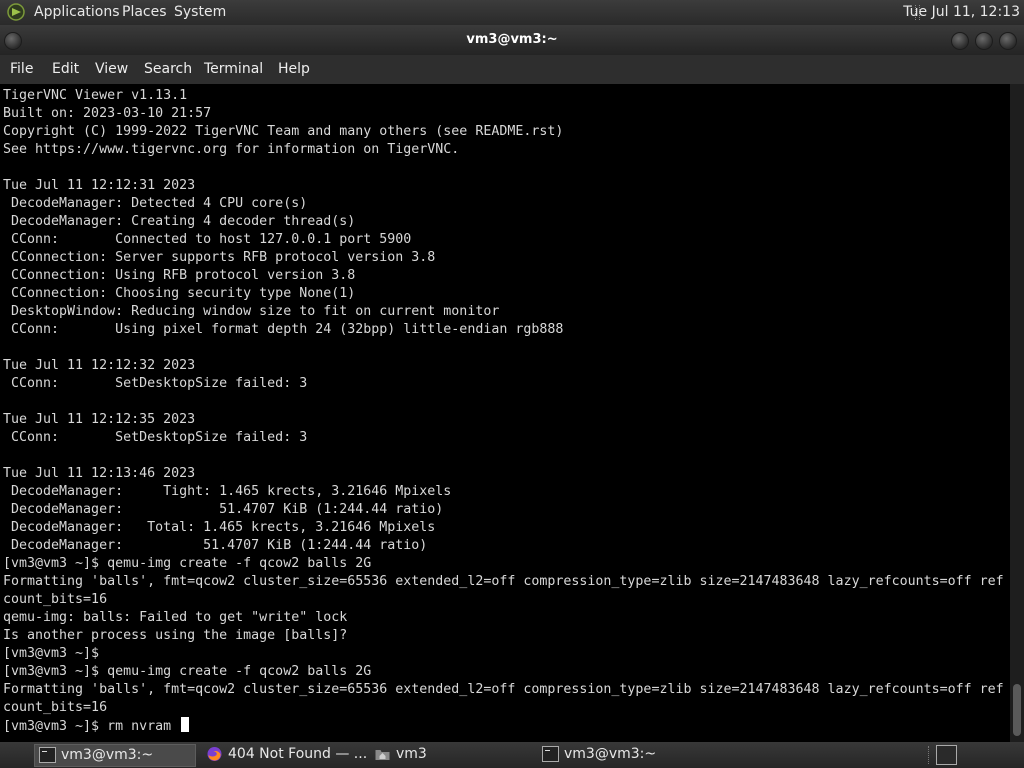  Describe the element at coordinates (21, 69) in the screenshot. I see `menu-file: File` at that location.